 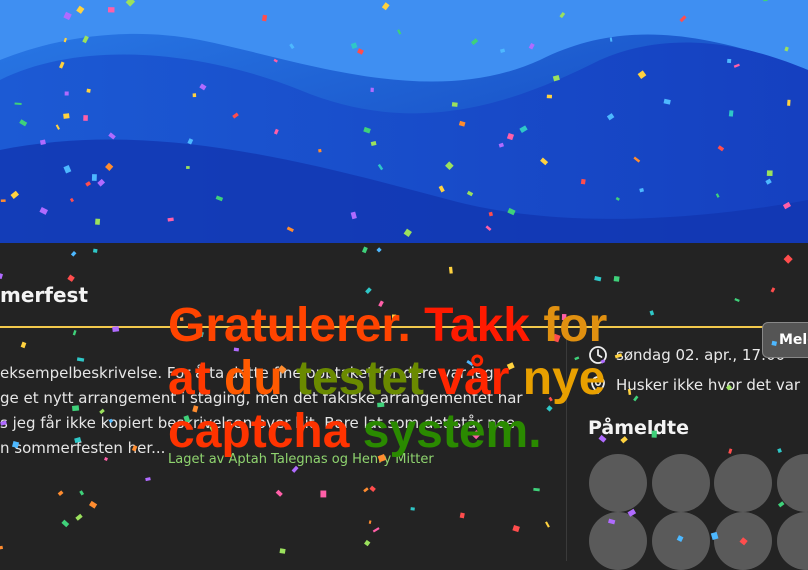 What do you see at coordinates (785, 340) in the screenshot?
I see `signup-button: Meld` at bounding box center [785, 340].